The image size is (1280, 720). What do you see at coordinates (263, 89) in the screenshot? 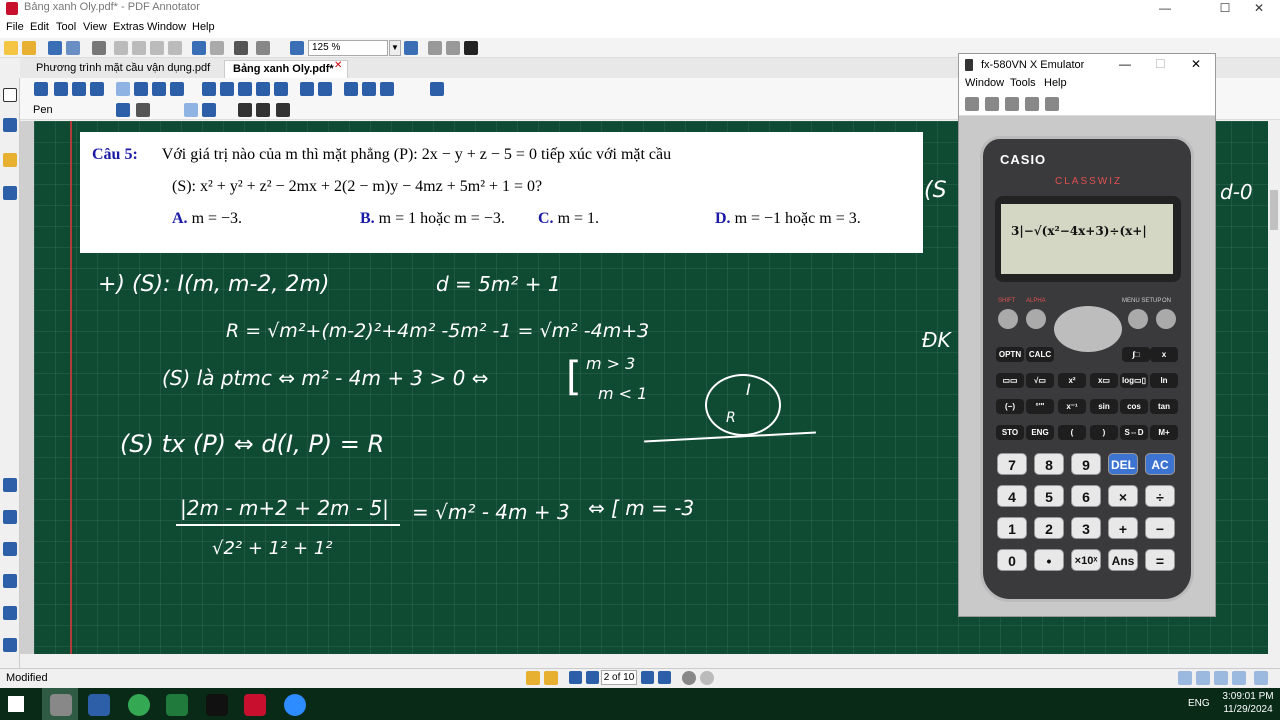
I see `ellipse-tool-icon` at bounding box center [263, 89].